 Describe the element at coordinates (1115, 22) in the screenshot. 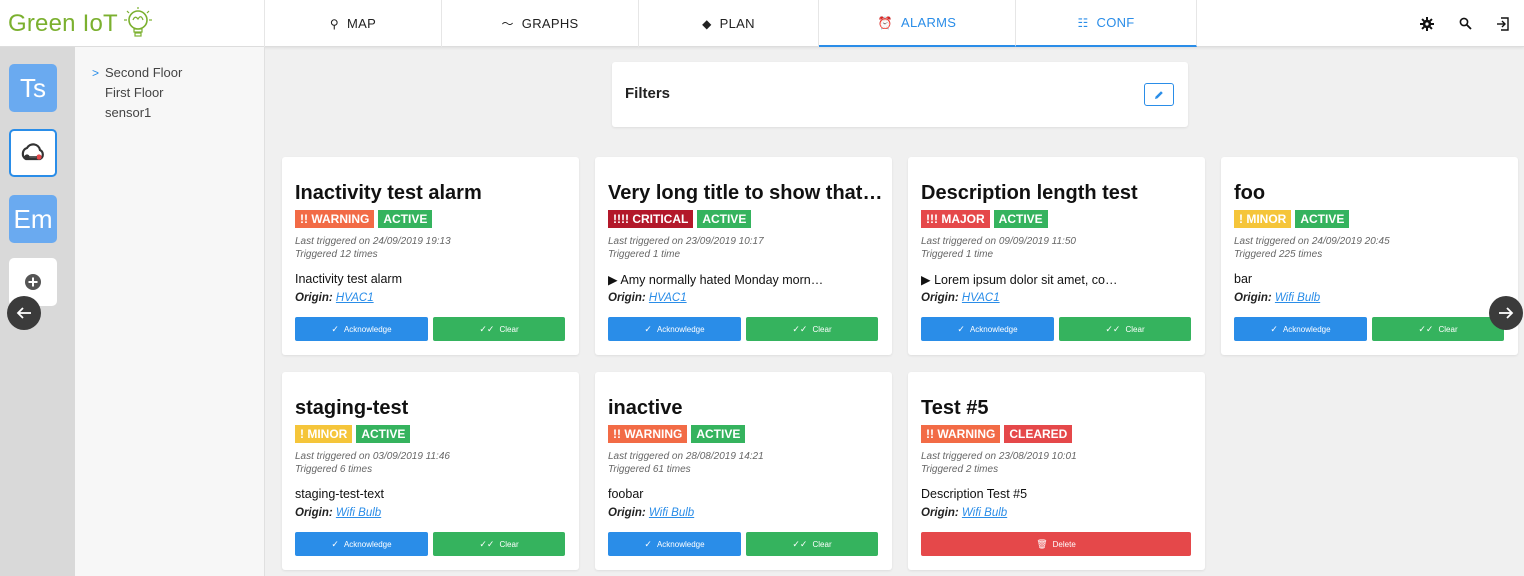

I see `tab-label: CONF` at that location.